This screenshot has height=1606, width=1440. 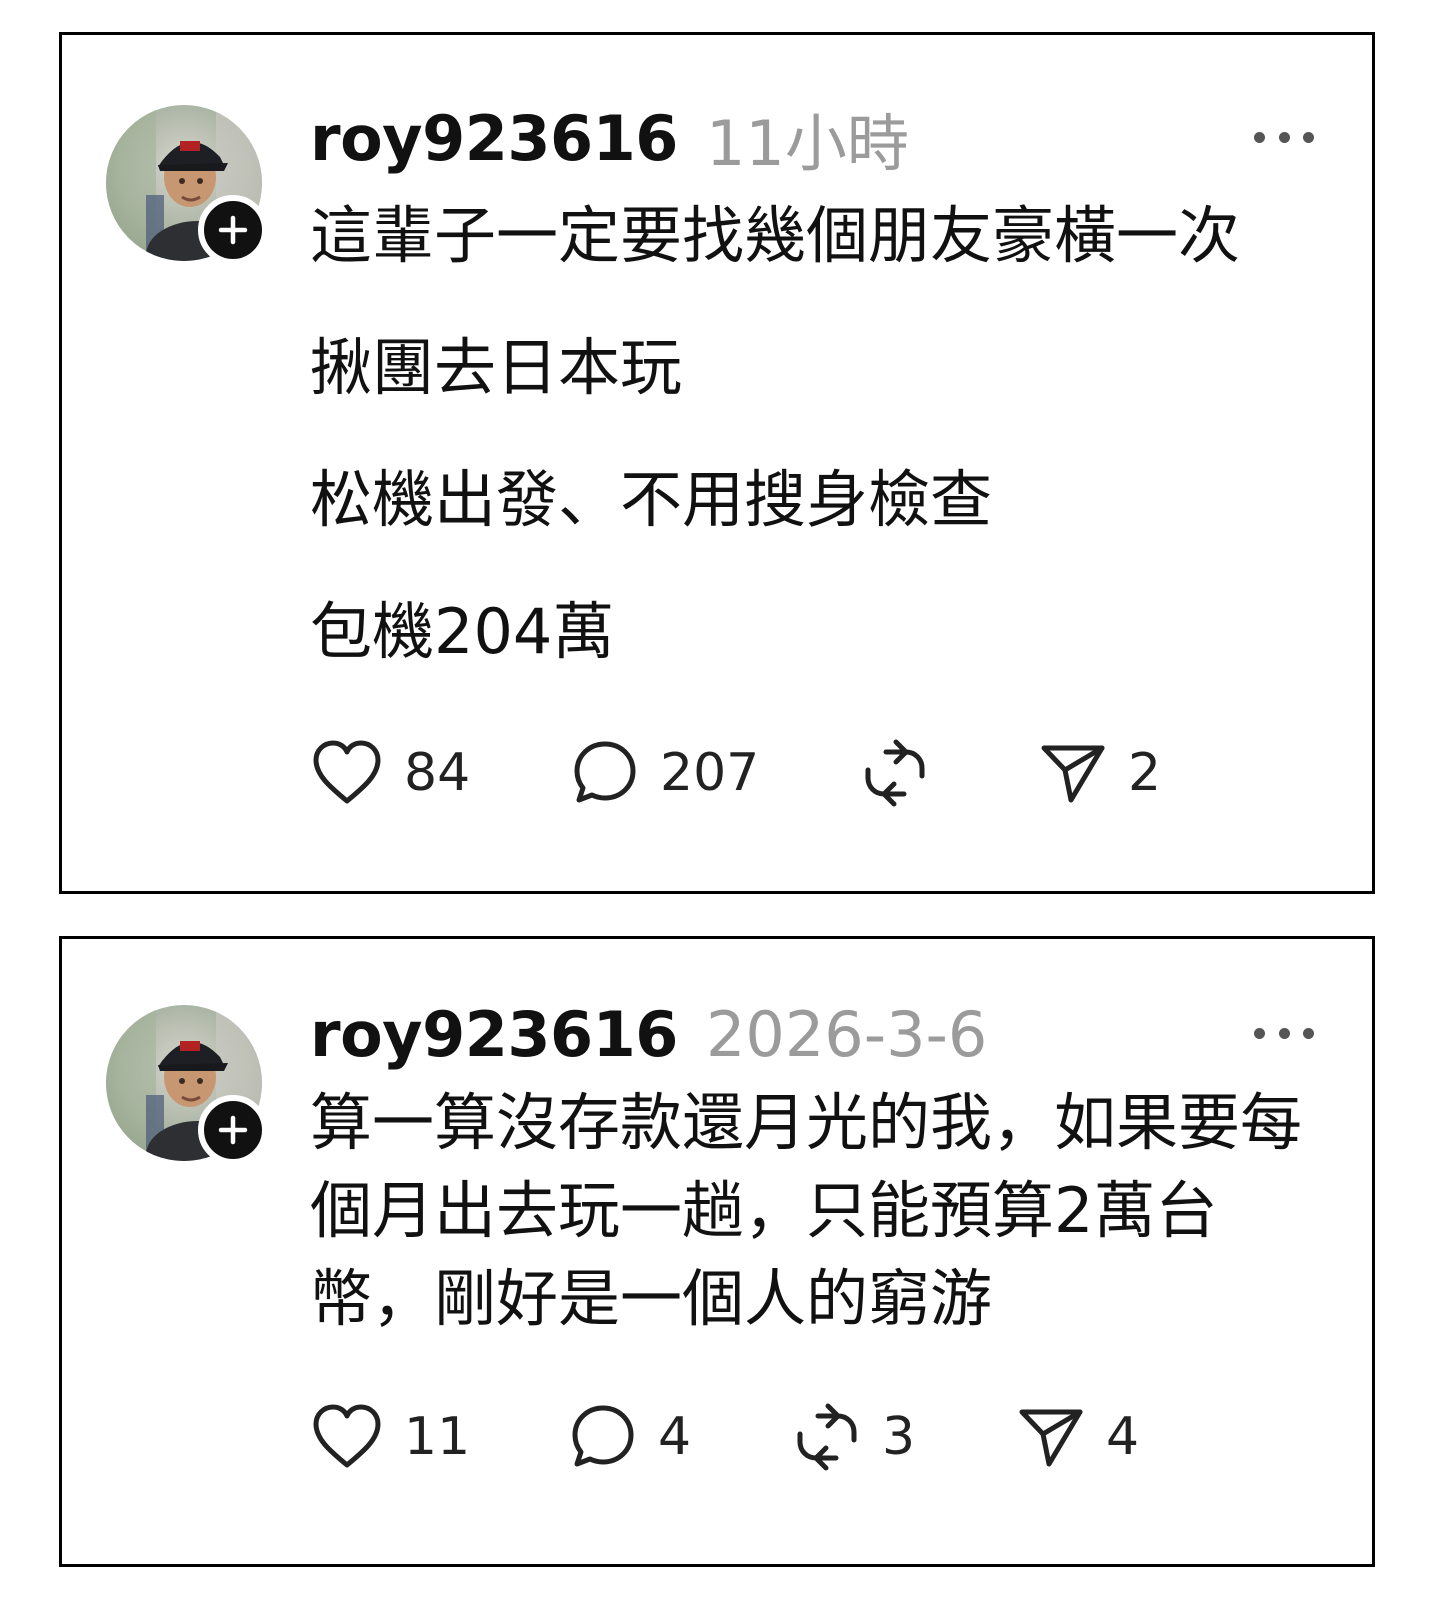 I want to click on share-count: 4, so click(x=1123, y=1437).